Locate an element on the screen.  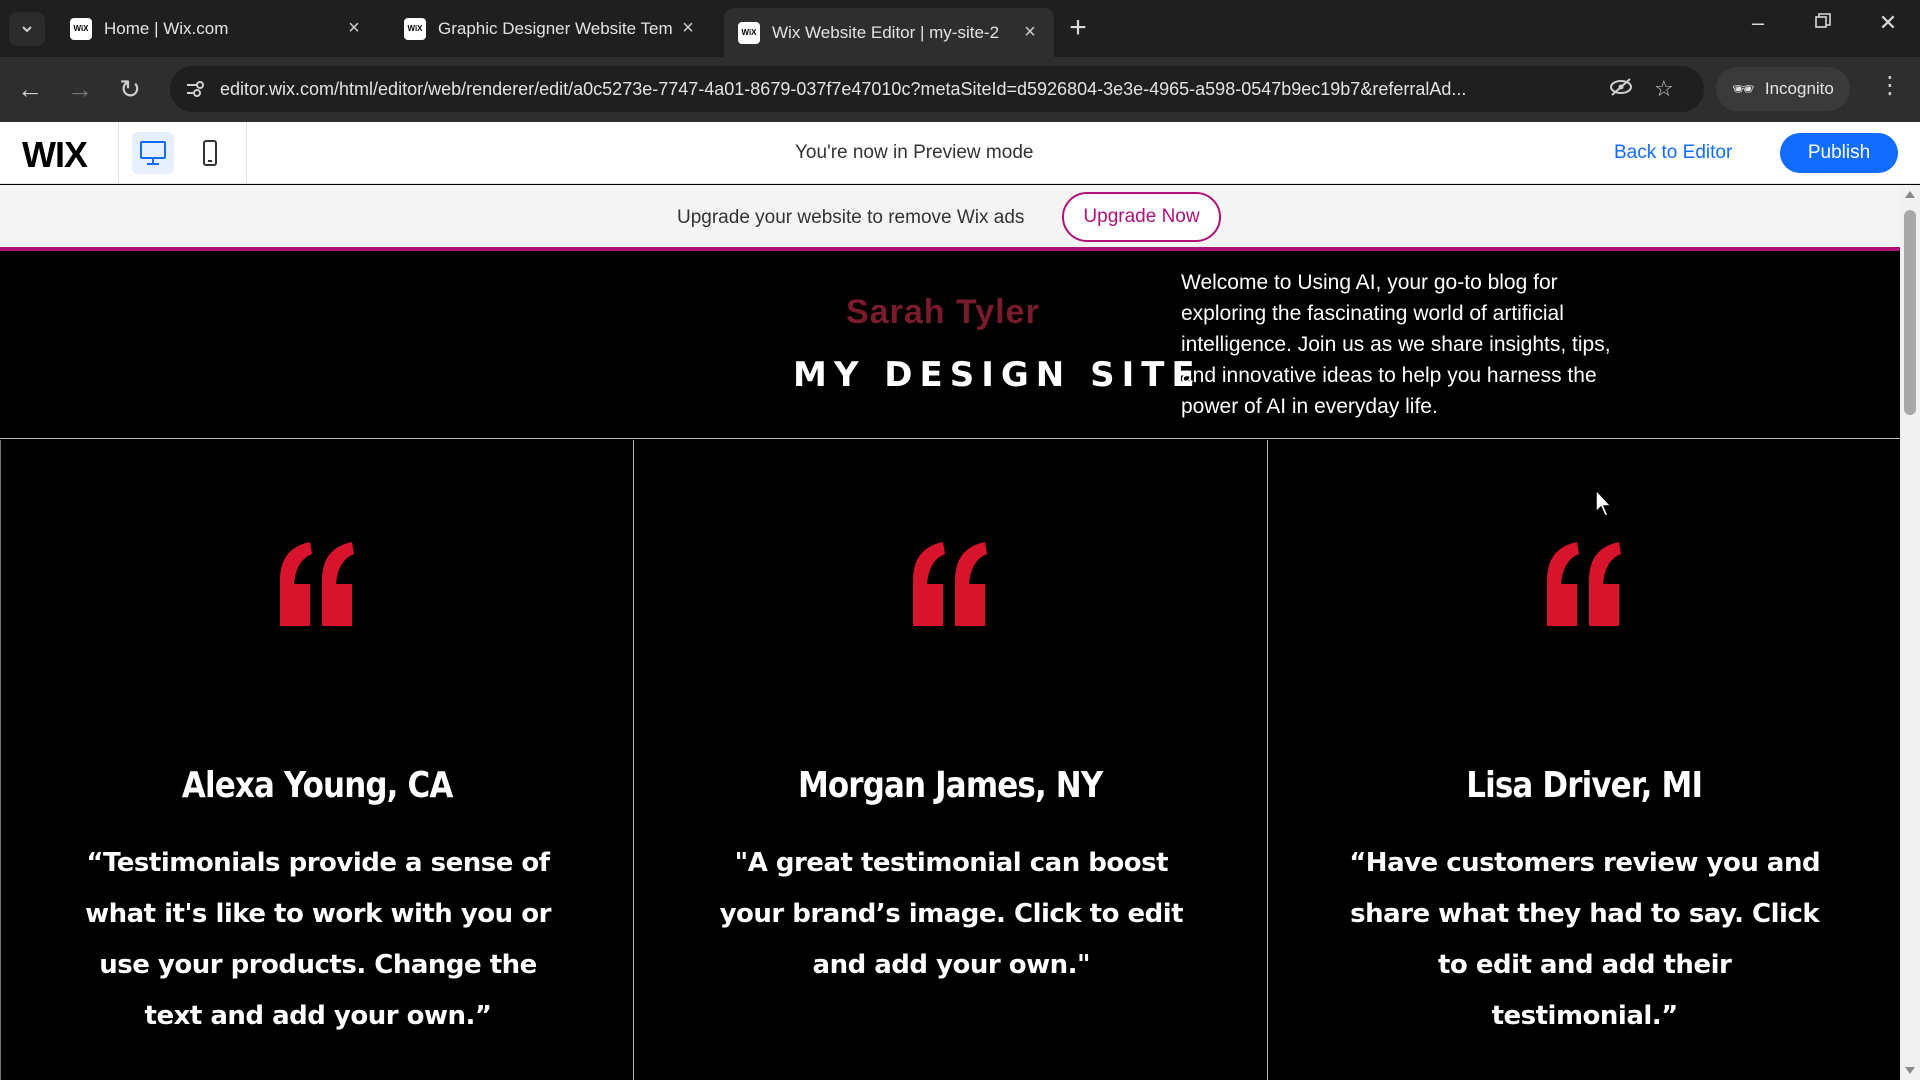
incognito-label: Incognito is located at coordinates (1799, 88).